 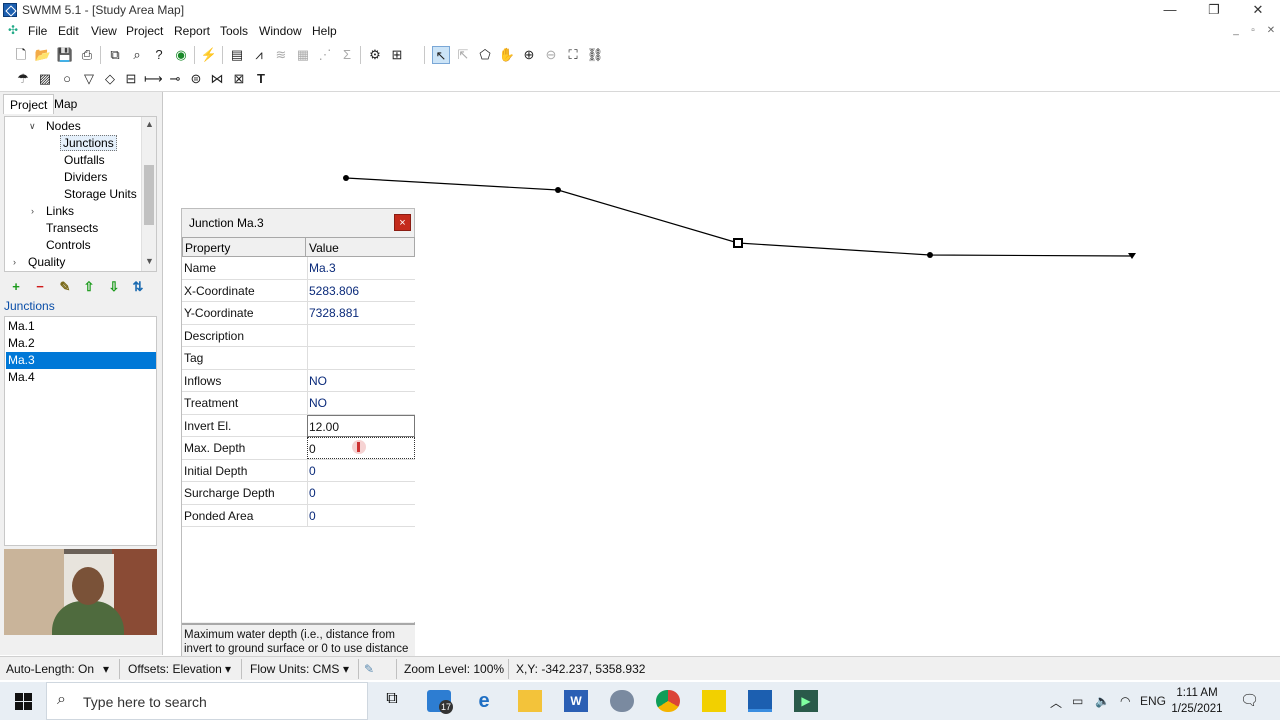 I want to click on menu-project: Project, so click(x=144, y=31).